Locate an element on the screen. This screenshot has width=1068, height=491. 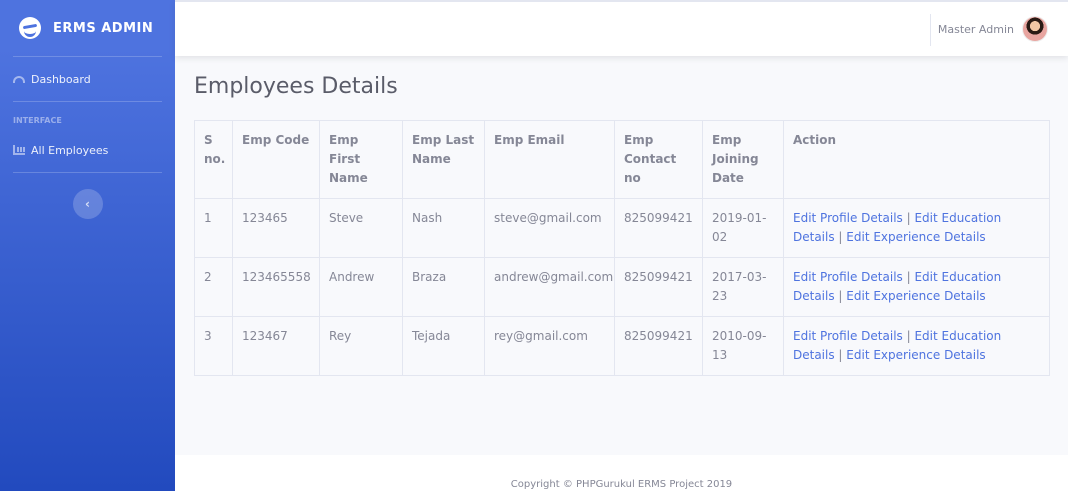
column-header: Emp Last Name is located at coordinates (443, 159).